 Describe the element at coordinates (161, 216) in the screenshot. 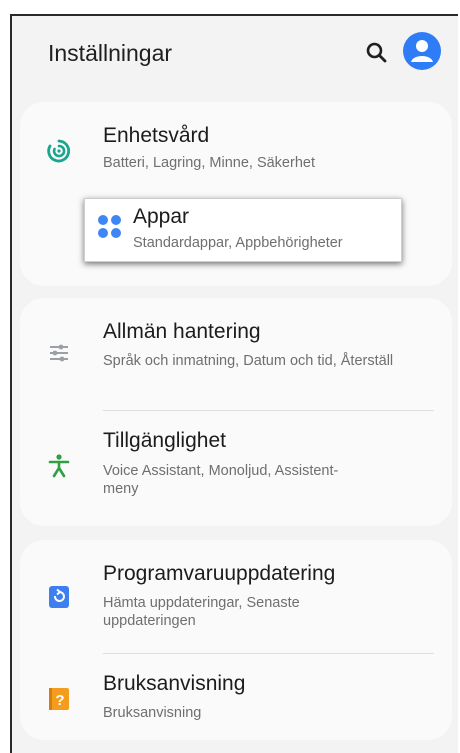

I see `item-label: Appar` at that location.